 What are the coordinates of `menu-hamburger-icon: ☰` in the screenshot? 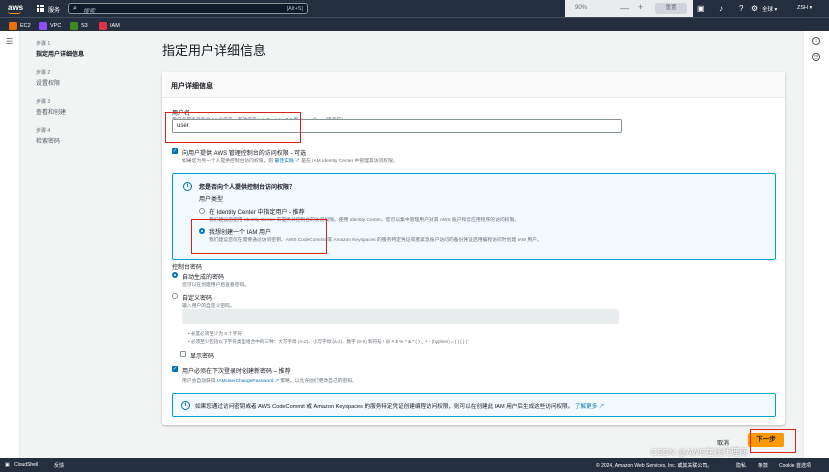 It's located at (9, 41).